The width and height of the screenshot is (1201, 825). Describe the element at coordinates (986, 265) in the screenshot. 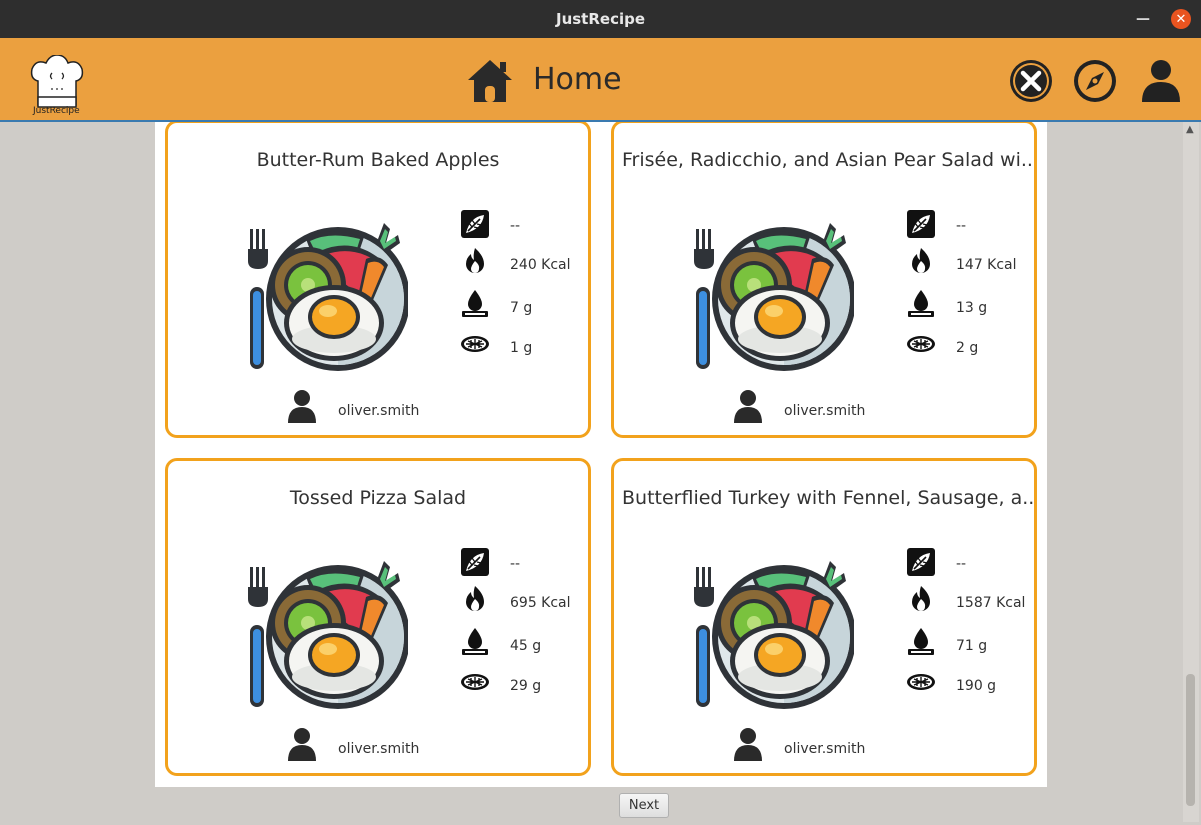

I see `calories-value: 147 Kcal` at that location.